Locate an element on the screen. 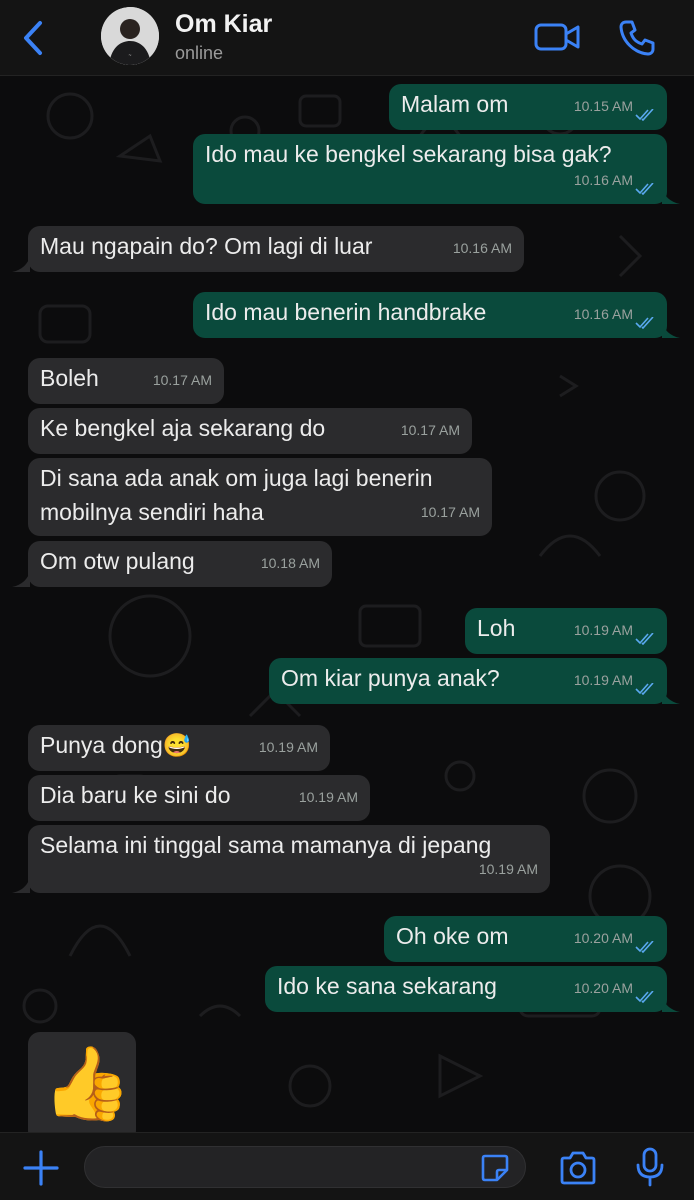 This screenshot has height=1200, width=694. message-text: Loh is located at coordinates (496, 628).